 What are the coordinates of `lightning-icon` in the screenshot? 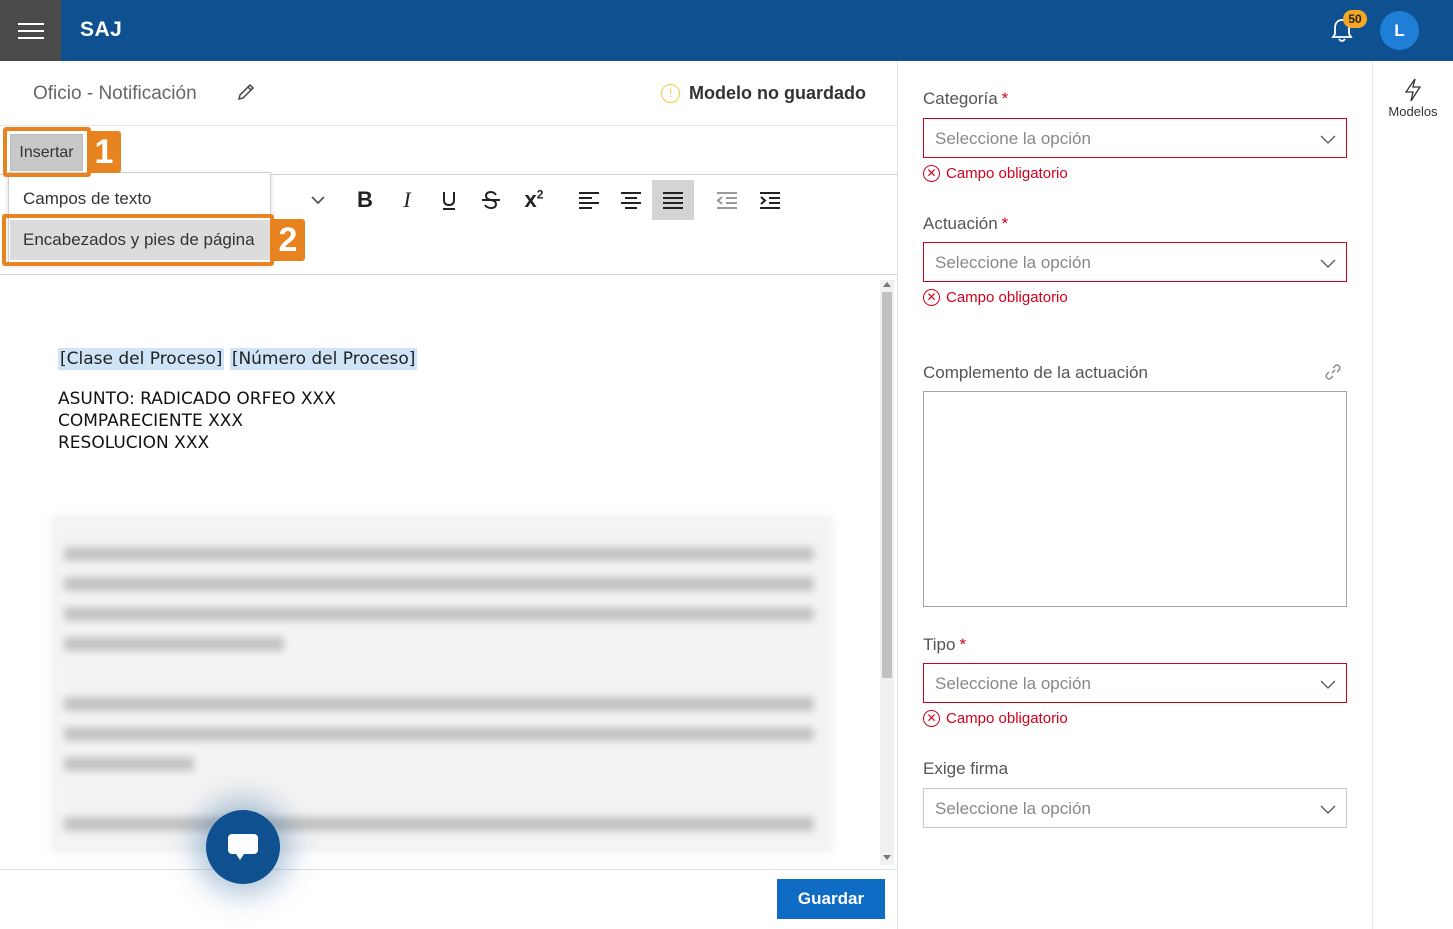 It's located at (1413, 90).